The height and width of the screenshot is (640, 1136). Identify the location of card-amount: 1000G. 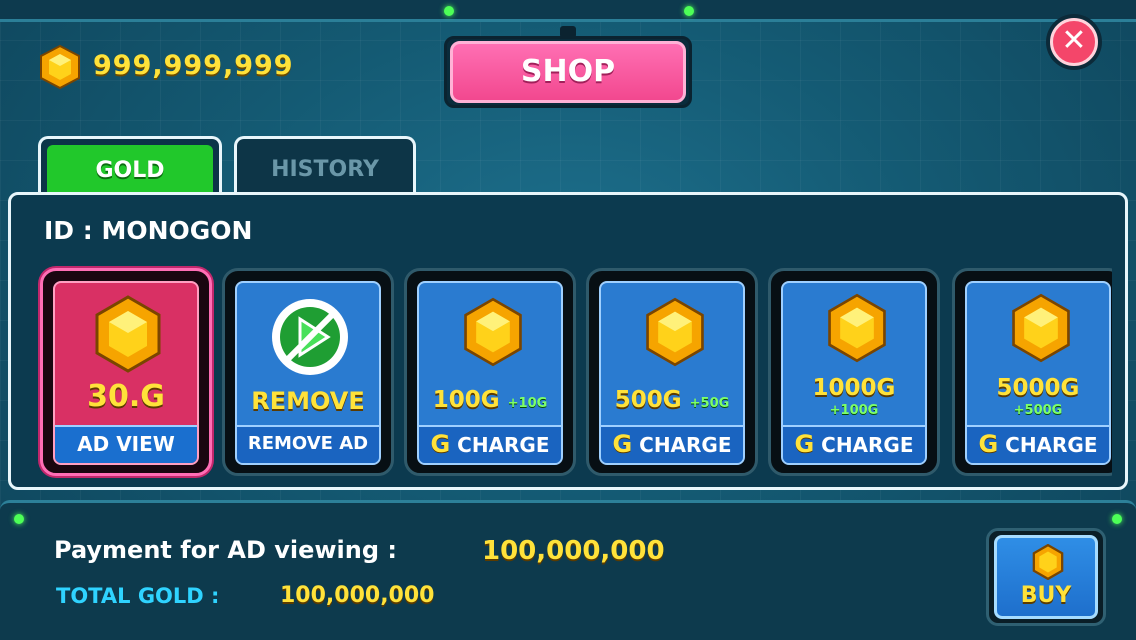
(854, 388).